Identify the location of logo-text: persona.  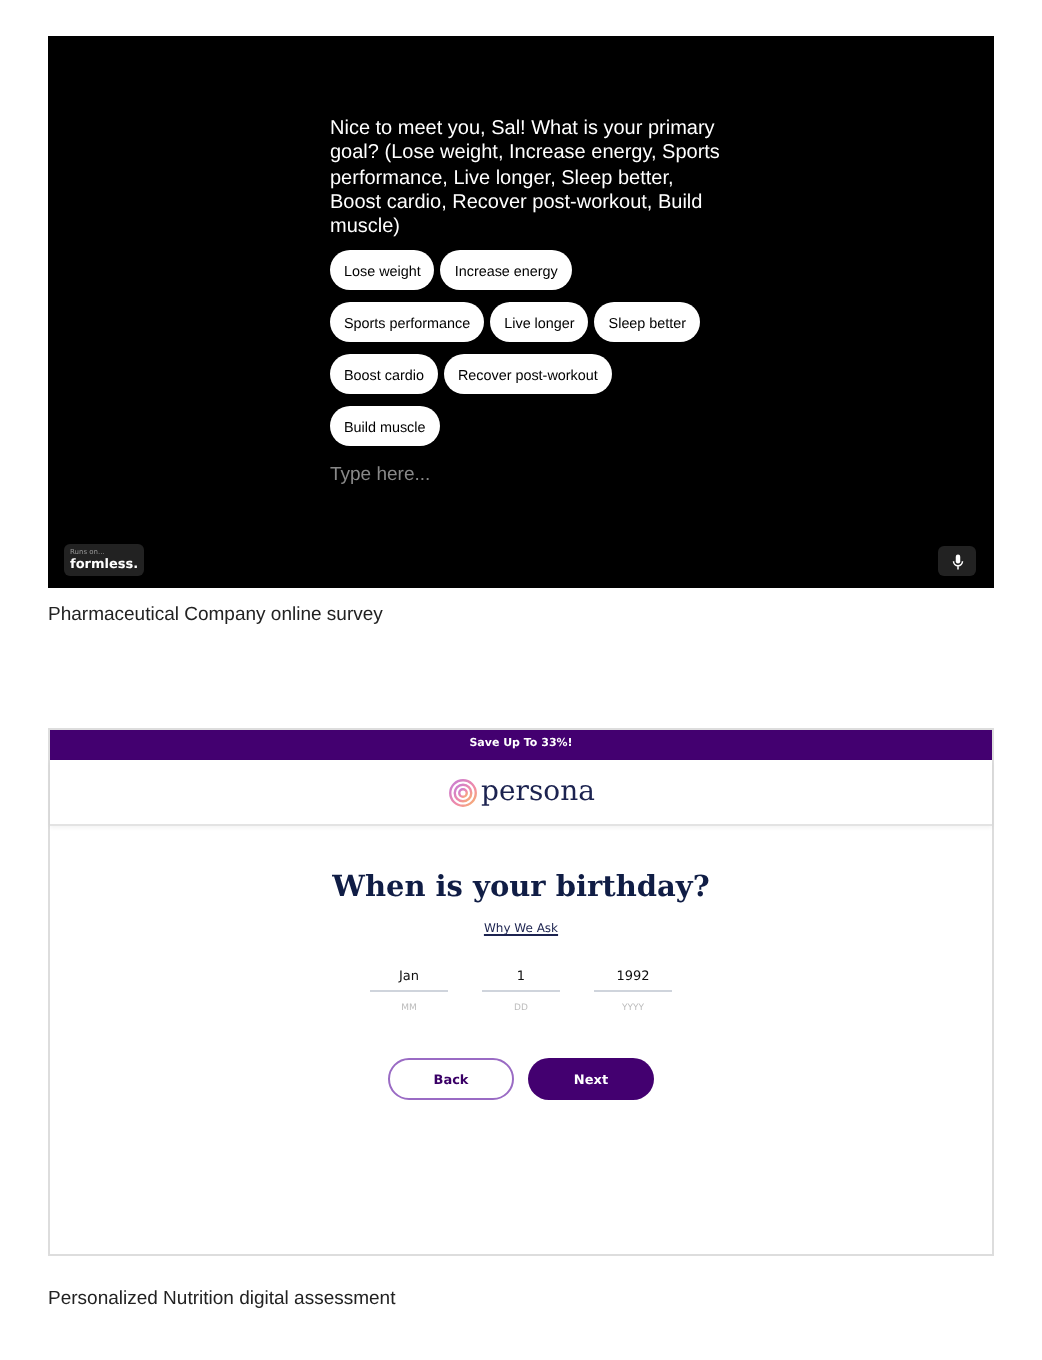
(538, 792).